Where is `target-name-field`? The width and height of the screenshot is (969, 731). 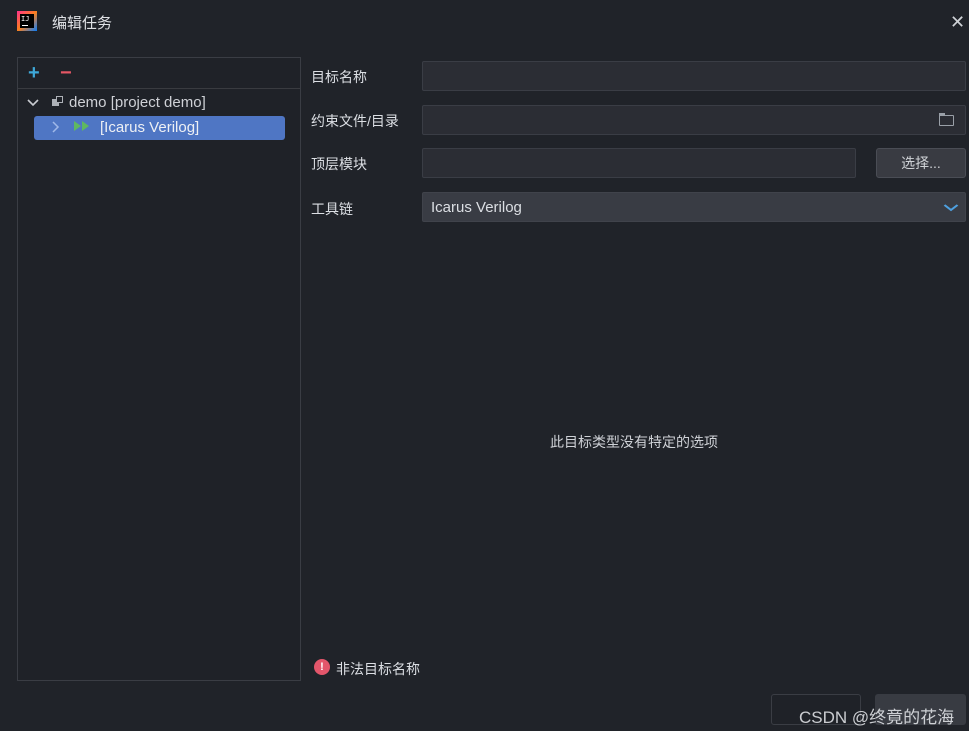
target-name-field is located at coordinates (694, 76).